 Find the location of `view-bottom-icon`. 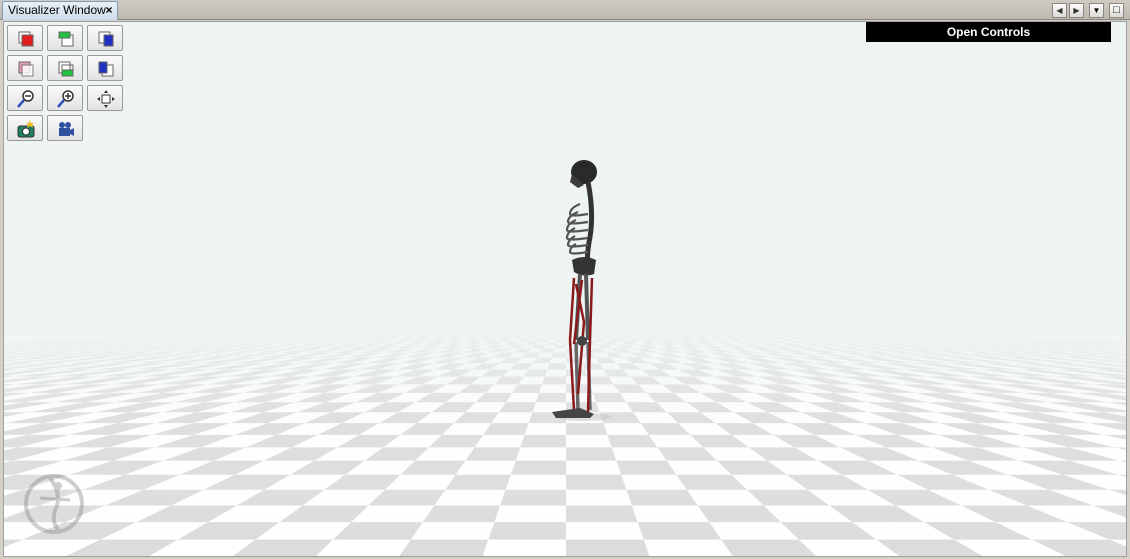

view-bottom-icon is located at coordinates (66, 69).